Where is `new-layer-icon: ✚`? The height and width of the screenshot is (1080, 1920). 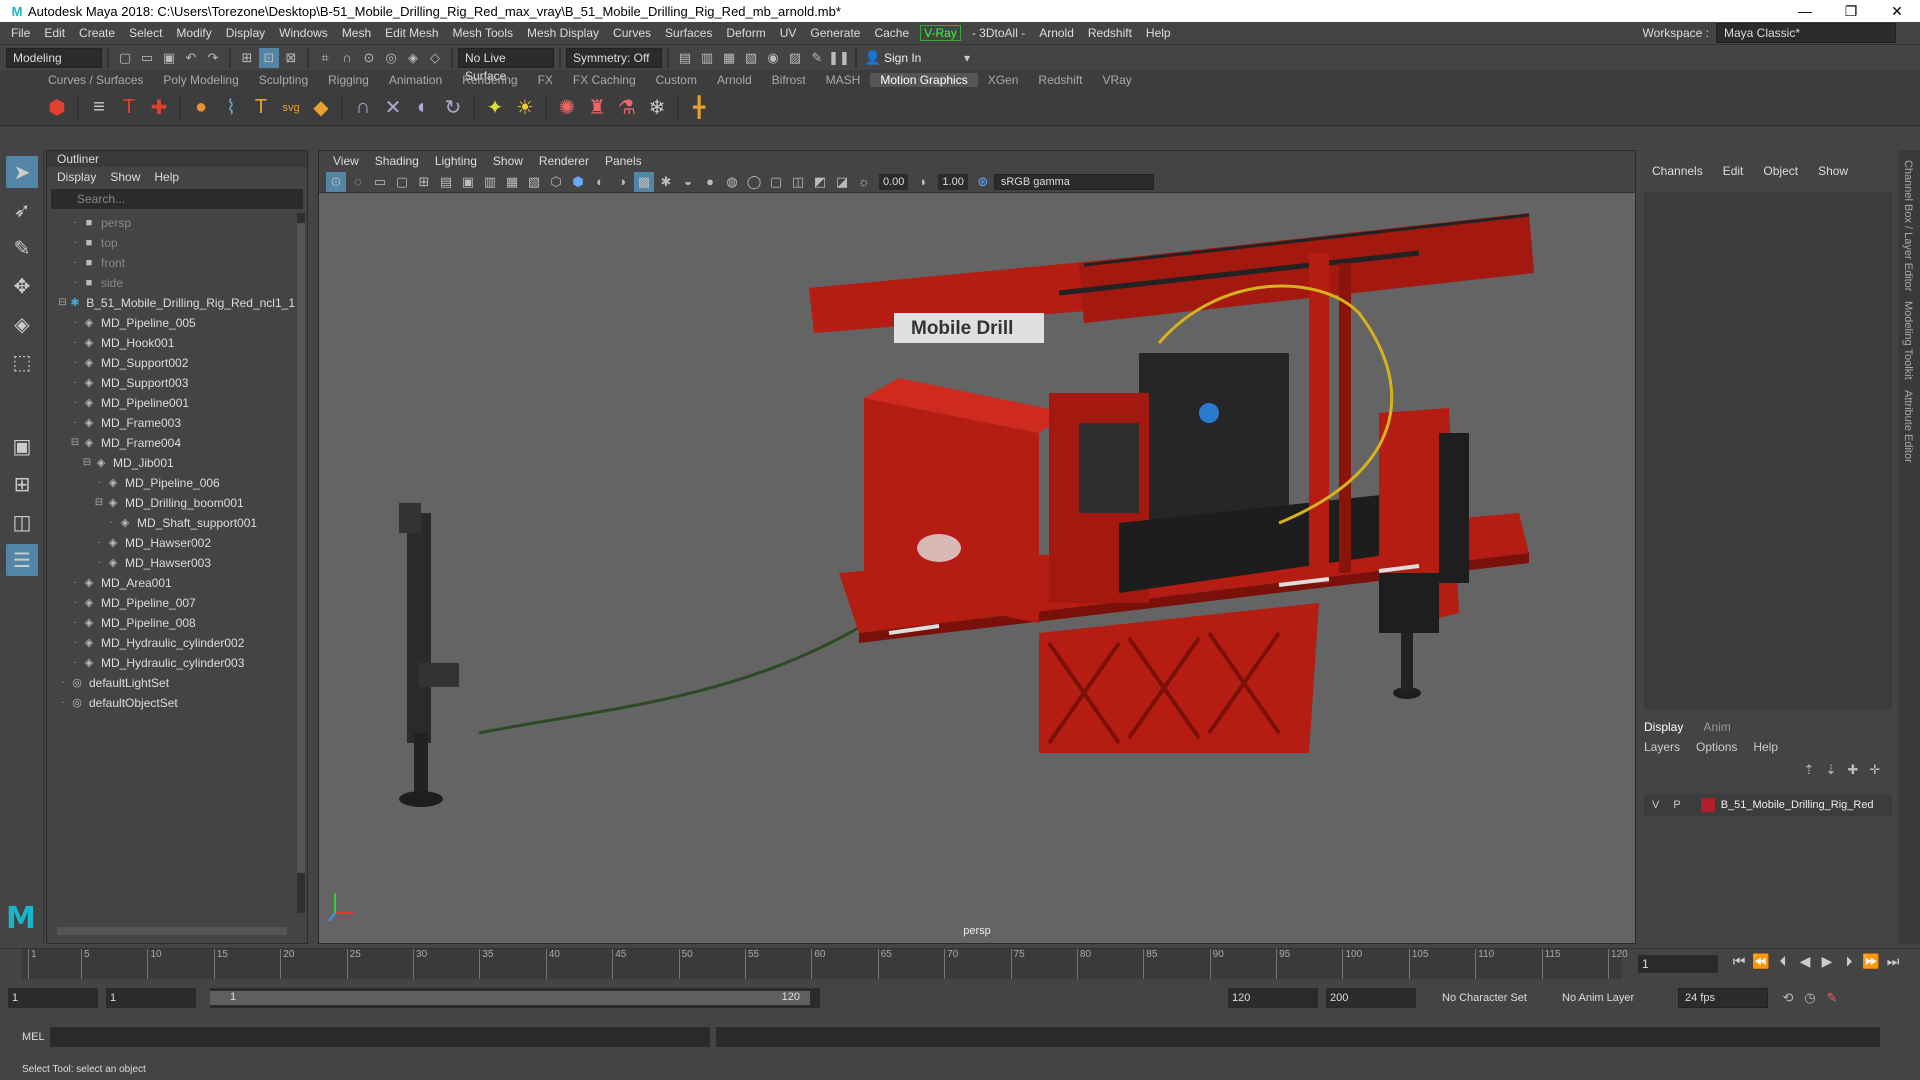 new-layer-icon: ✚ is located at coordinates (1853, 770).